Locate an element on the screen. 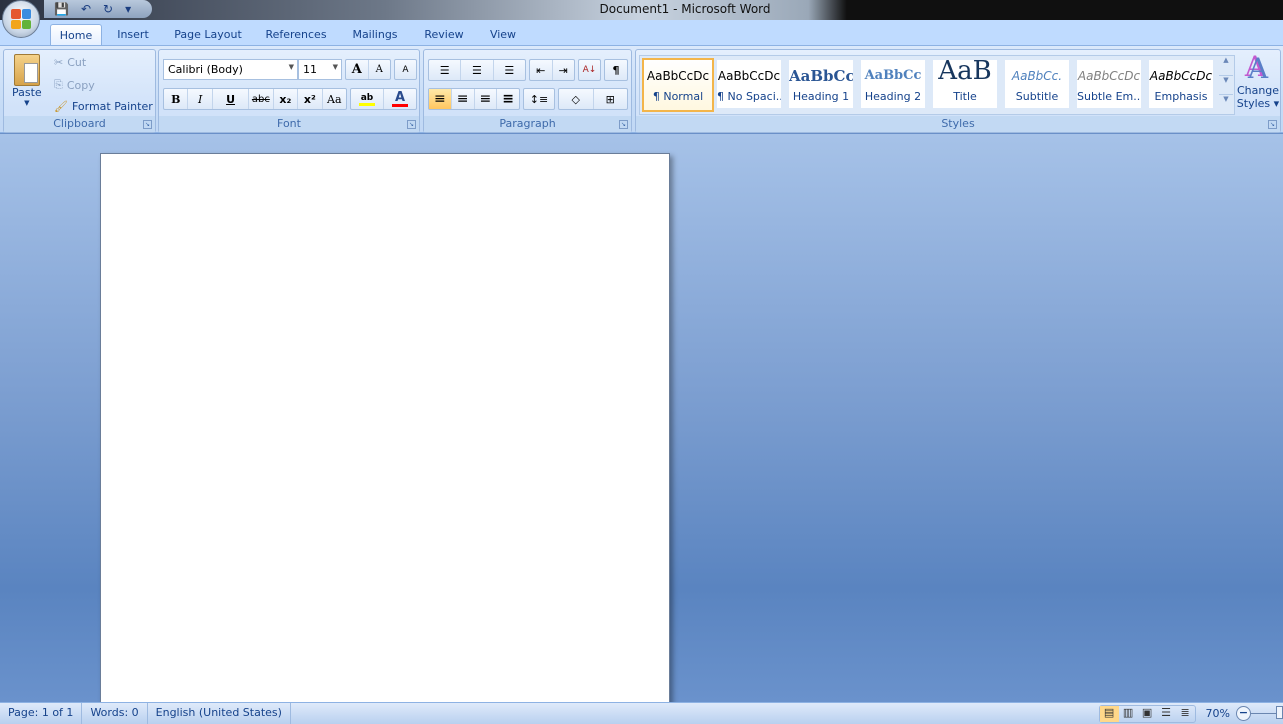  tab-page-layout: Page Layout is located at coordinates (208, 35).